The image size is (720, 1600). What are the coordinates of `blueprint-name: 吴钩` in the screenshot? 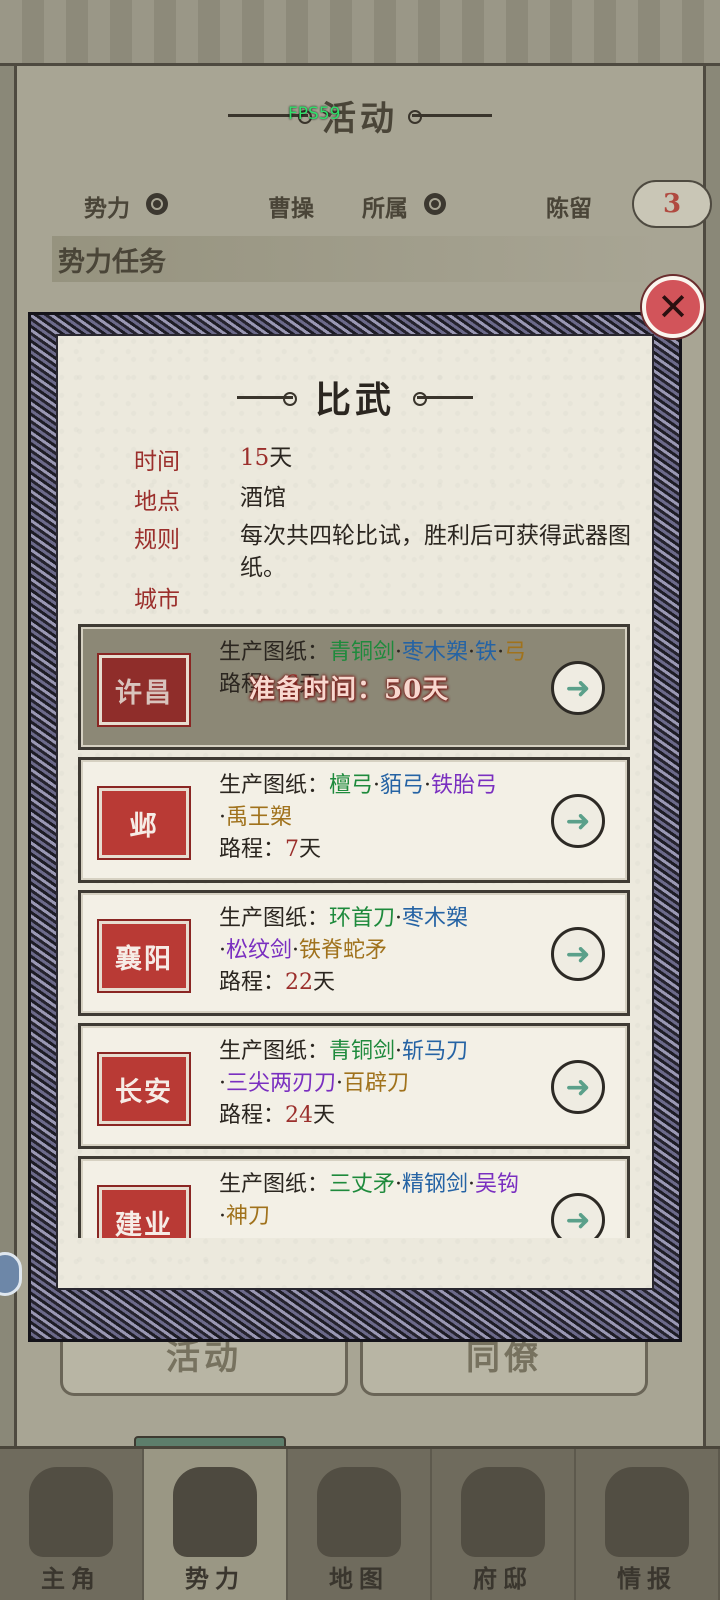 It's located at (497, 1184).